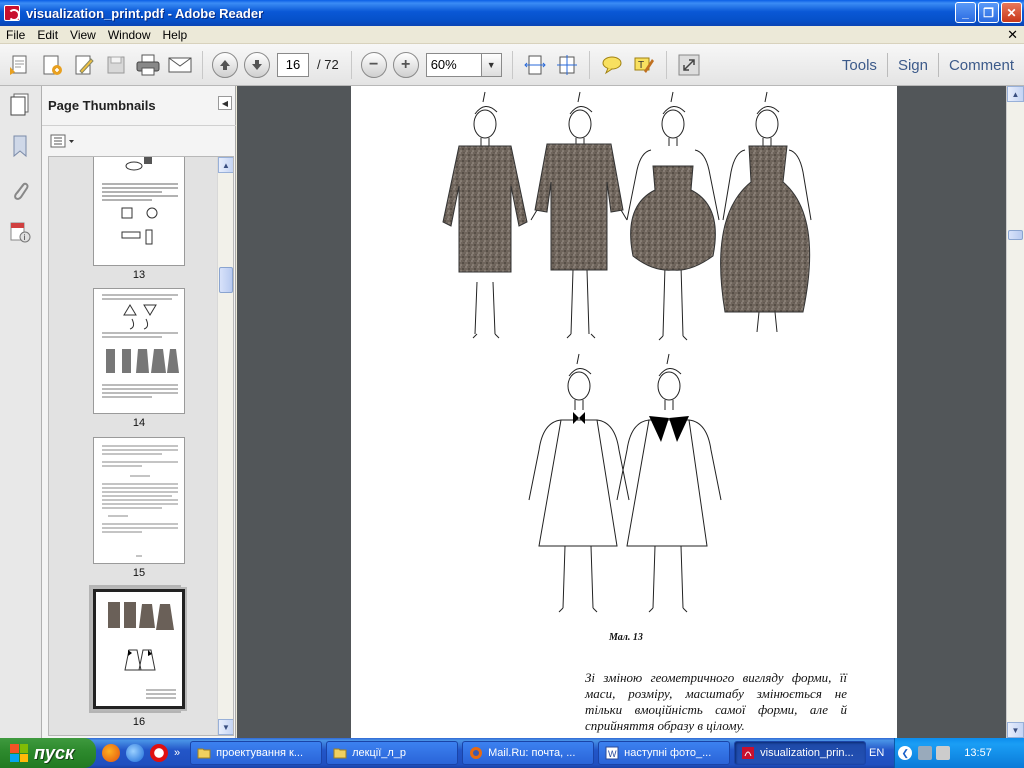 The image size is (1024, 768). Describe the element at coordinates (135, 753) in the screenshot. I see `internet-explorer-icon` at that location.